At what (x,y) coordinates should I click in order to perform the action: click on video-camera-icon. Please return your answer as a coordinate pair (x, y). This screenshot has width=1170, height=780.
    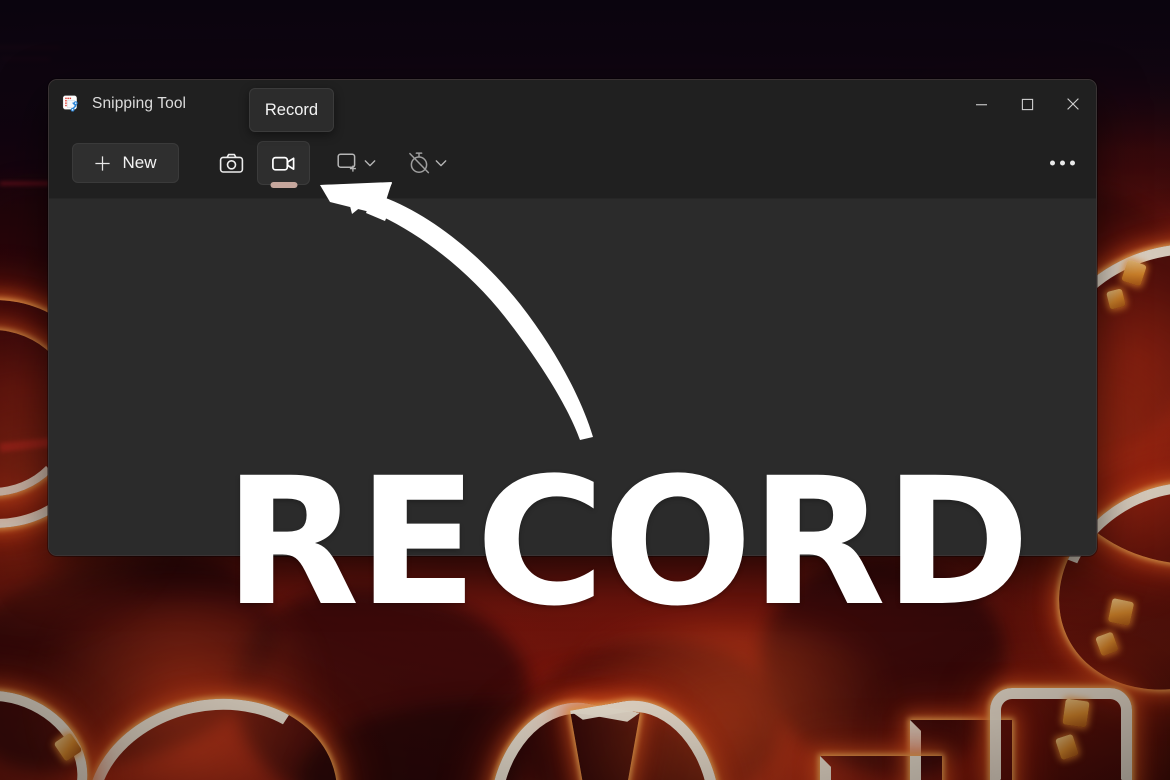
    Looking at the image, I should click on (283, 163).